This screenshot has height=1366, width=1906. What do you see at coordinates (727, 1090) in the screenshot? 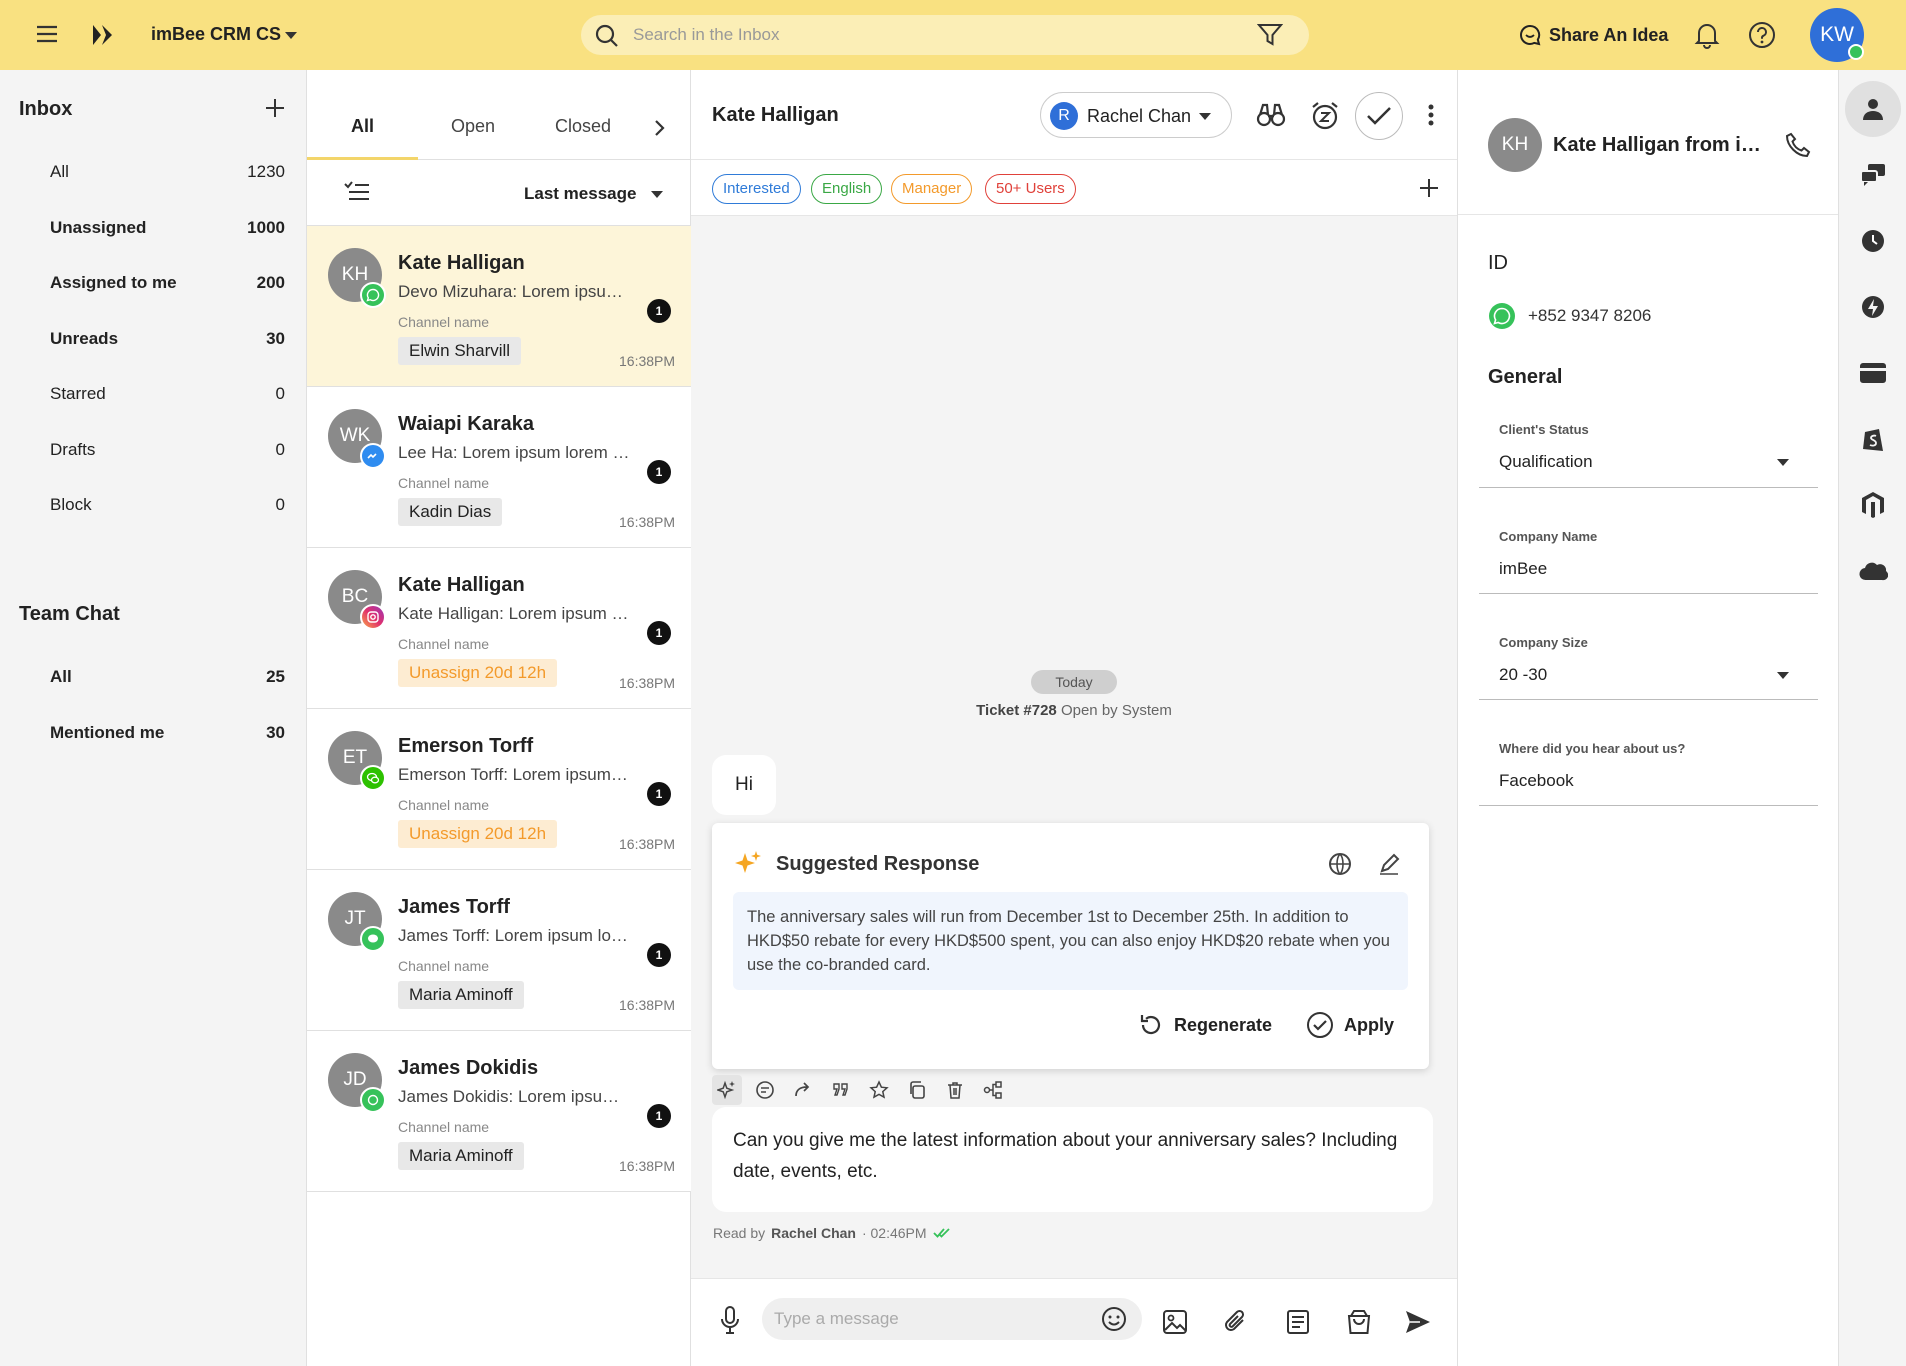
I see `ai-sparkle-icon` at bounding box center [727, 1090].